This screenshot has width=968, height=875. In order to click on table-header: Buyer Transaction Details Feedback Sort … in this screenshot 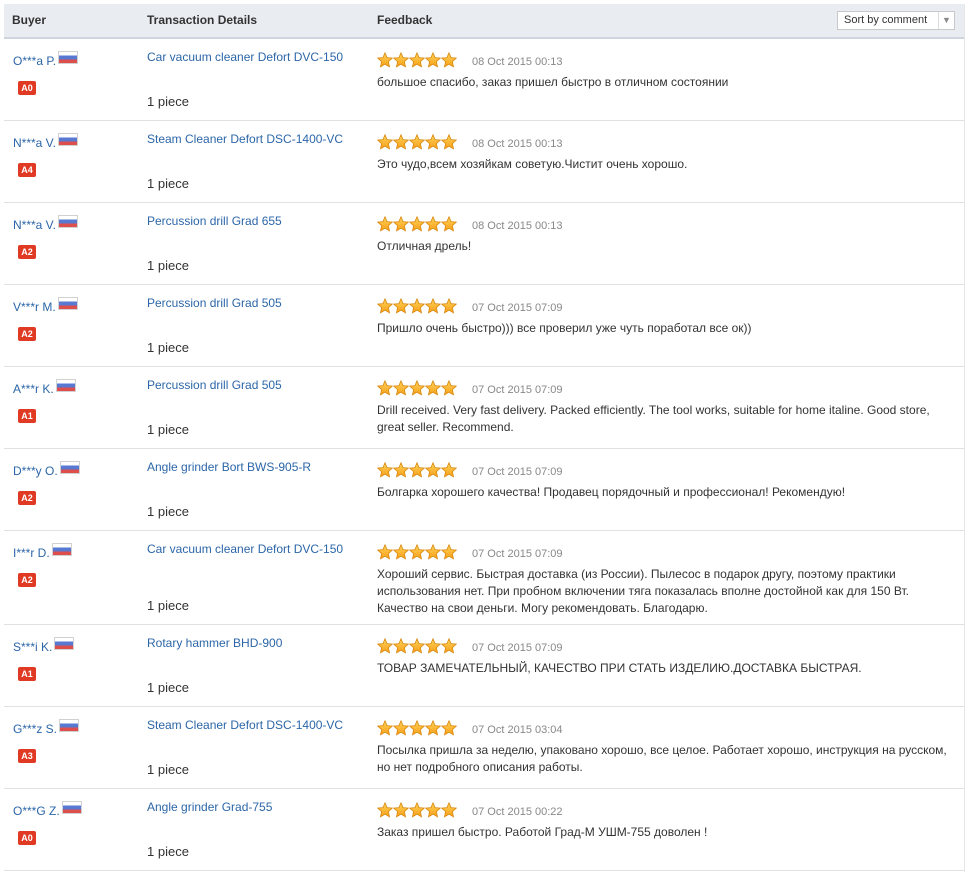, I will do `click(484, 21)`.